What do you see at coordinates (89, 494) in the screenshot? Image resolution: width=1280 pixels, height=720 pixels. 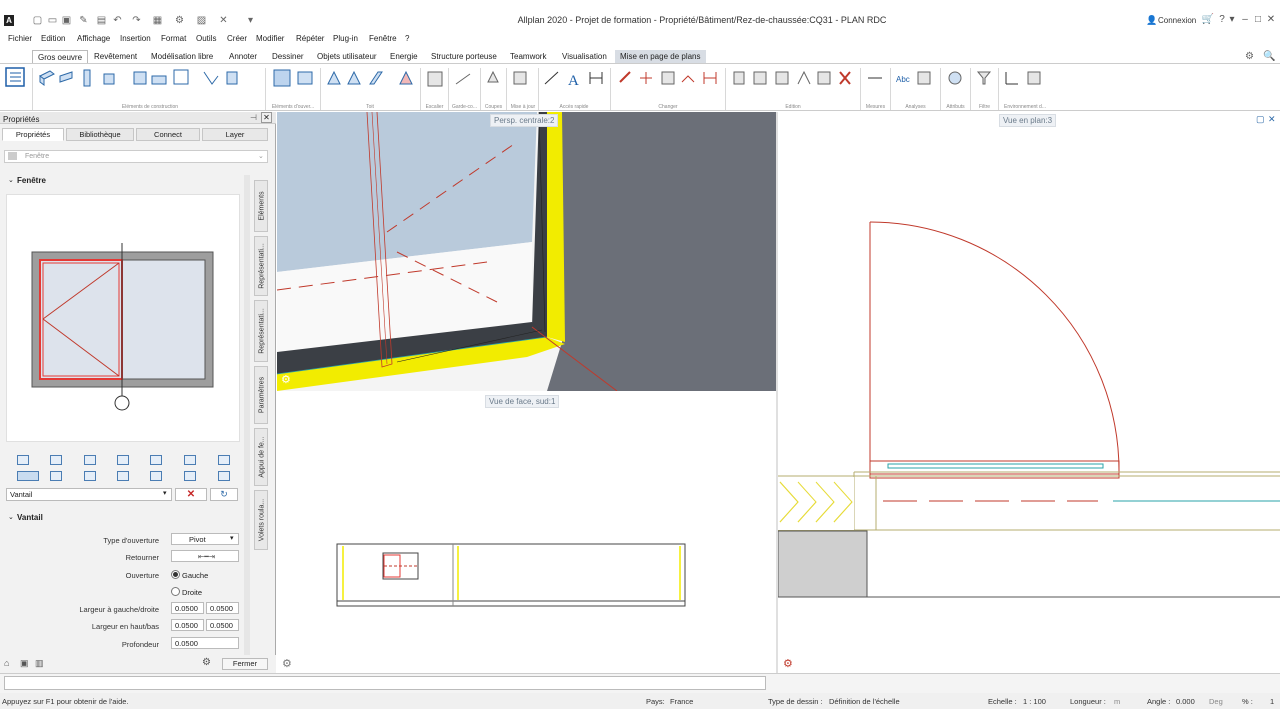 I see `component-select: Vantail` at bounding box center [89, 494].